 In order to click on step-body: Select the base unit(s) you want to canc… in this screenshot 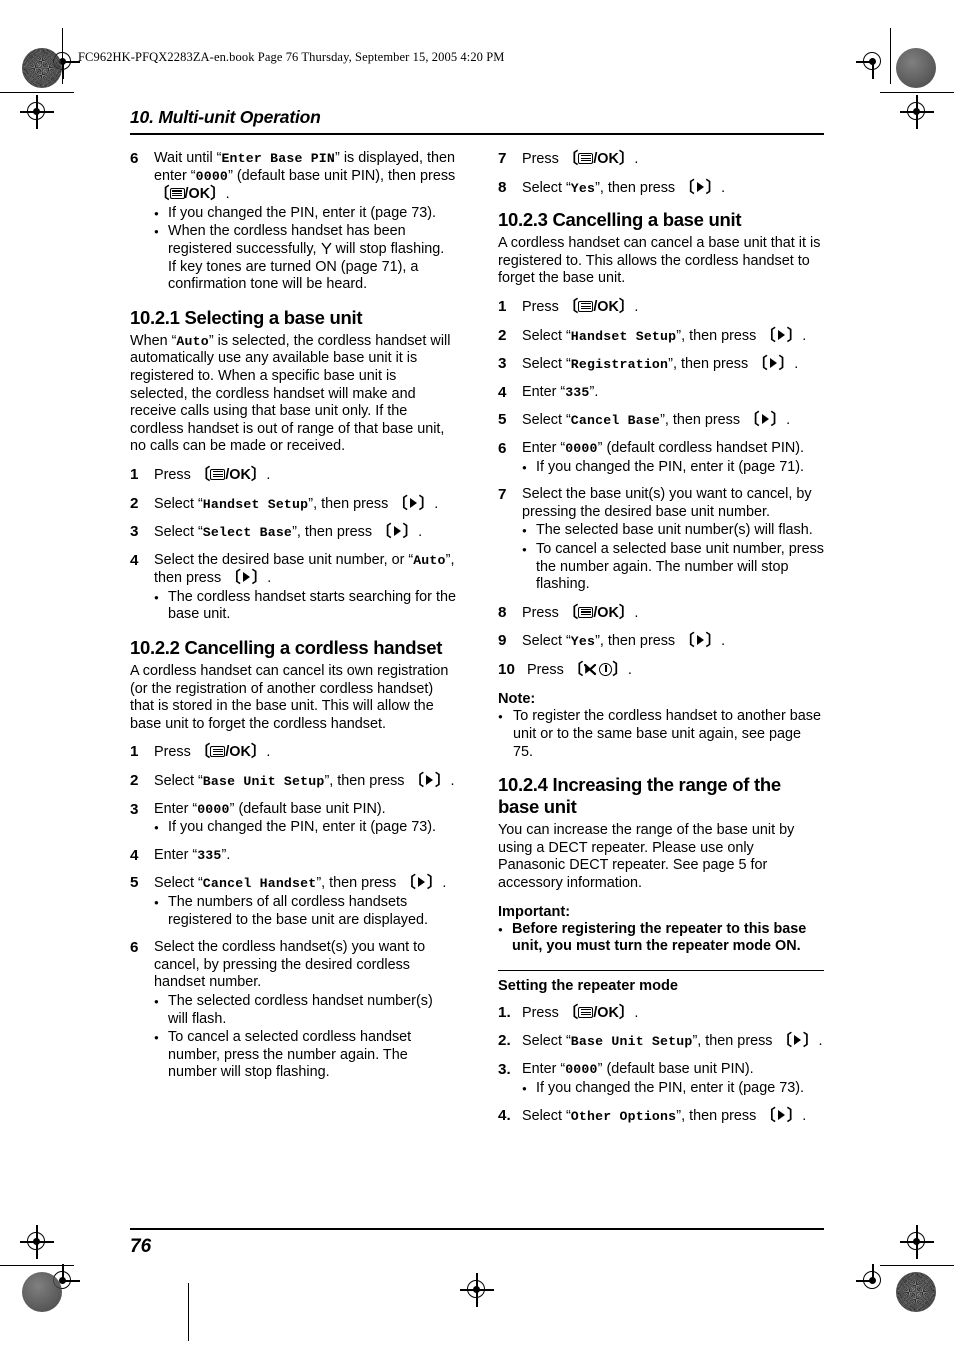, I will do `click(673, 540)`.